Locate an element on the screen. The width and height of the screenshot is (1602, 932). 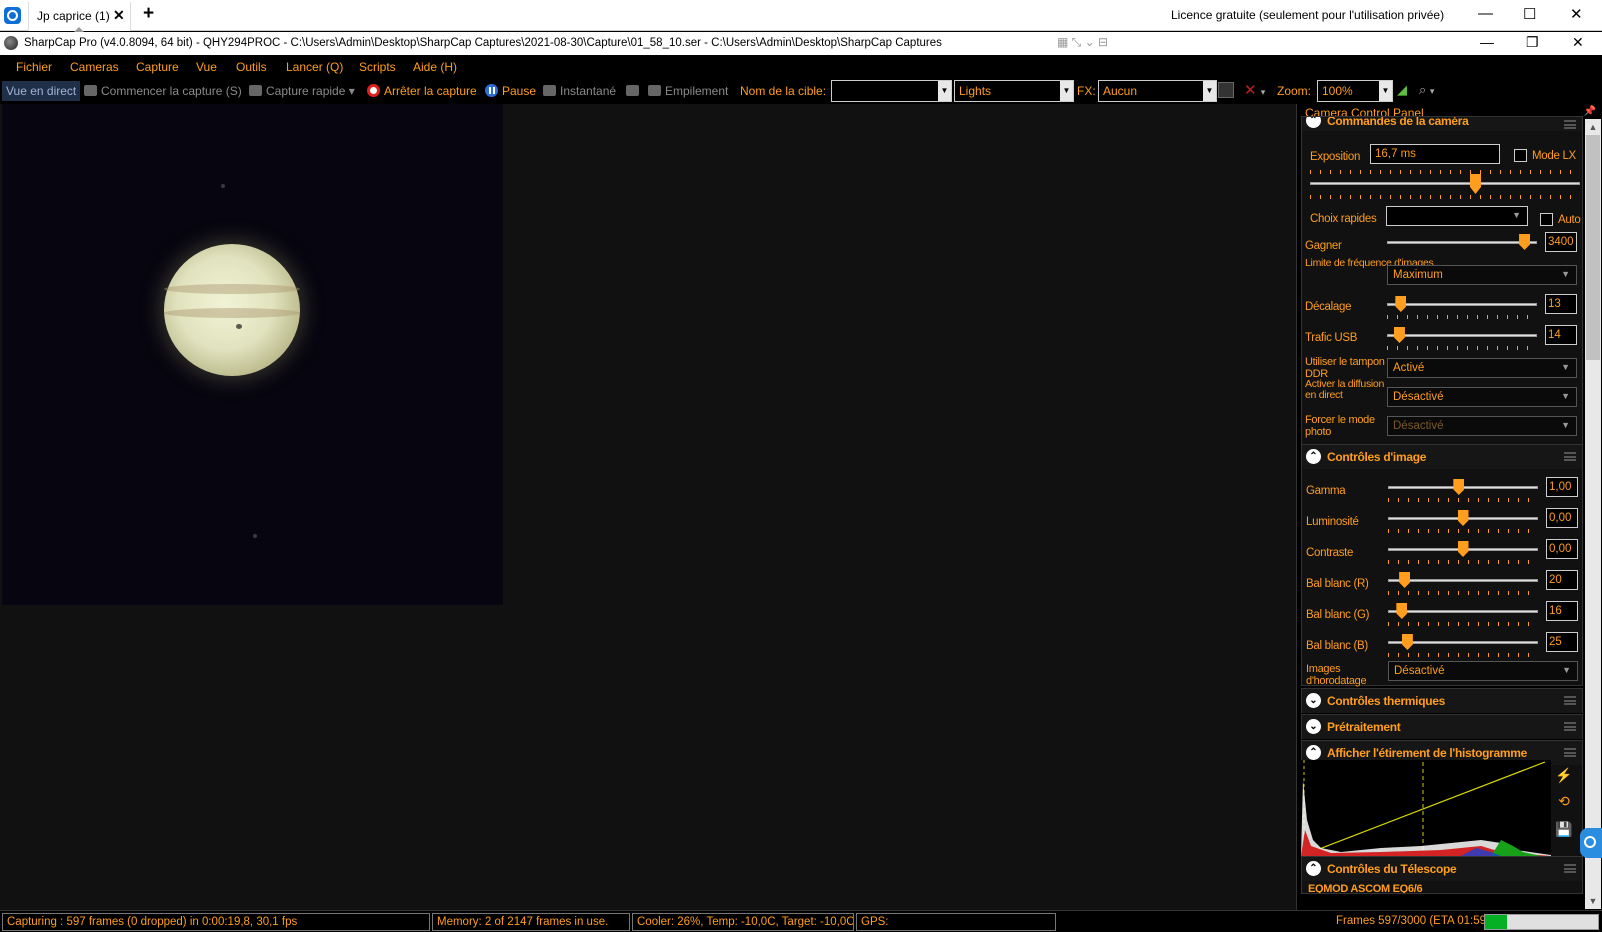
timestamp-label: Images d'horodatage is located at coordinates (1336, 675).